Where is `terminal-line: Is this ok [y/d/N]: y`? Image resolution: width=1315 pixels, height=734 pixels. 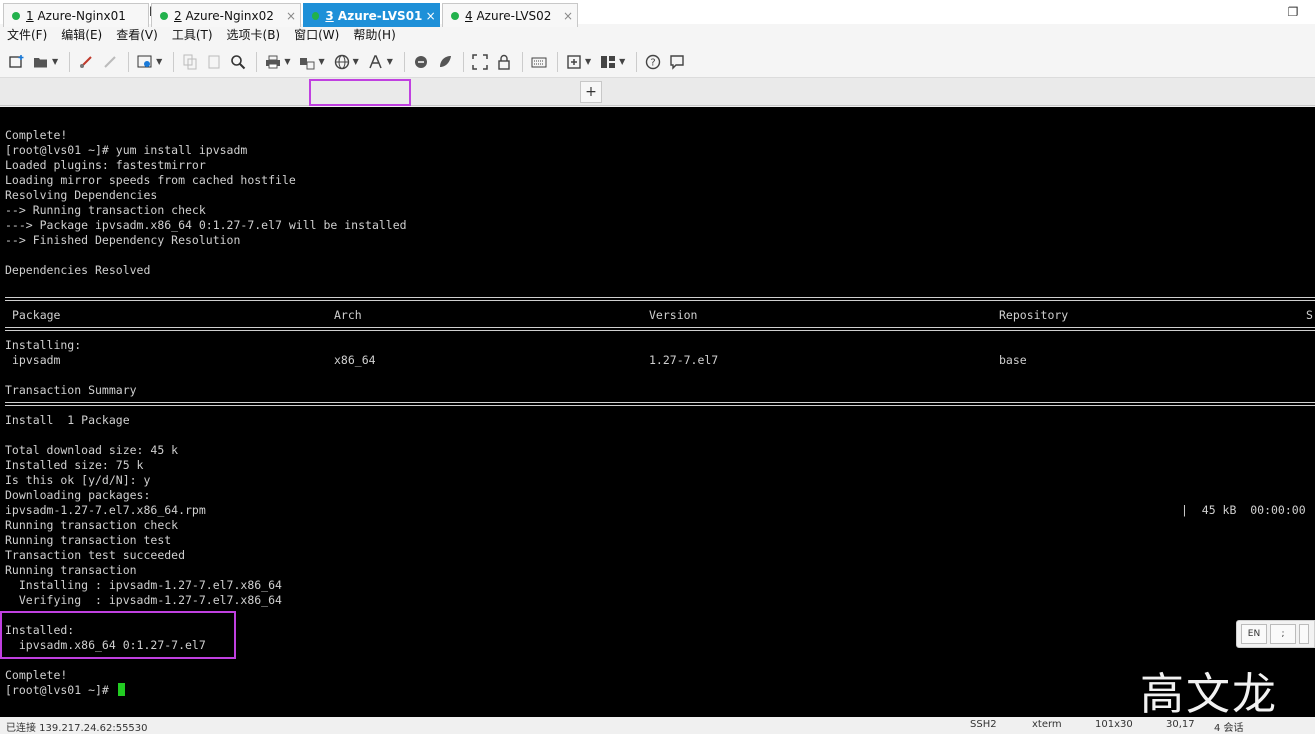
terminal-line: Is this ok [y/d/N]: y is located at coordinates (78, 480).